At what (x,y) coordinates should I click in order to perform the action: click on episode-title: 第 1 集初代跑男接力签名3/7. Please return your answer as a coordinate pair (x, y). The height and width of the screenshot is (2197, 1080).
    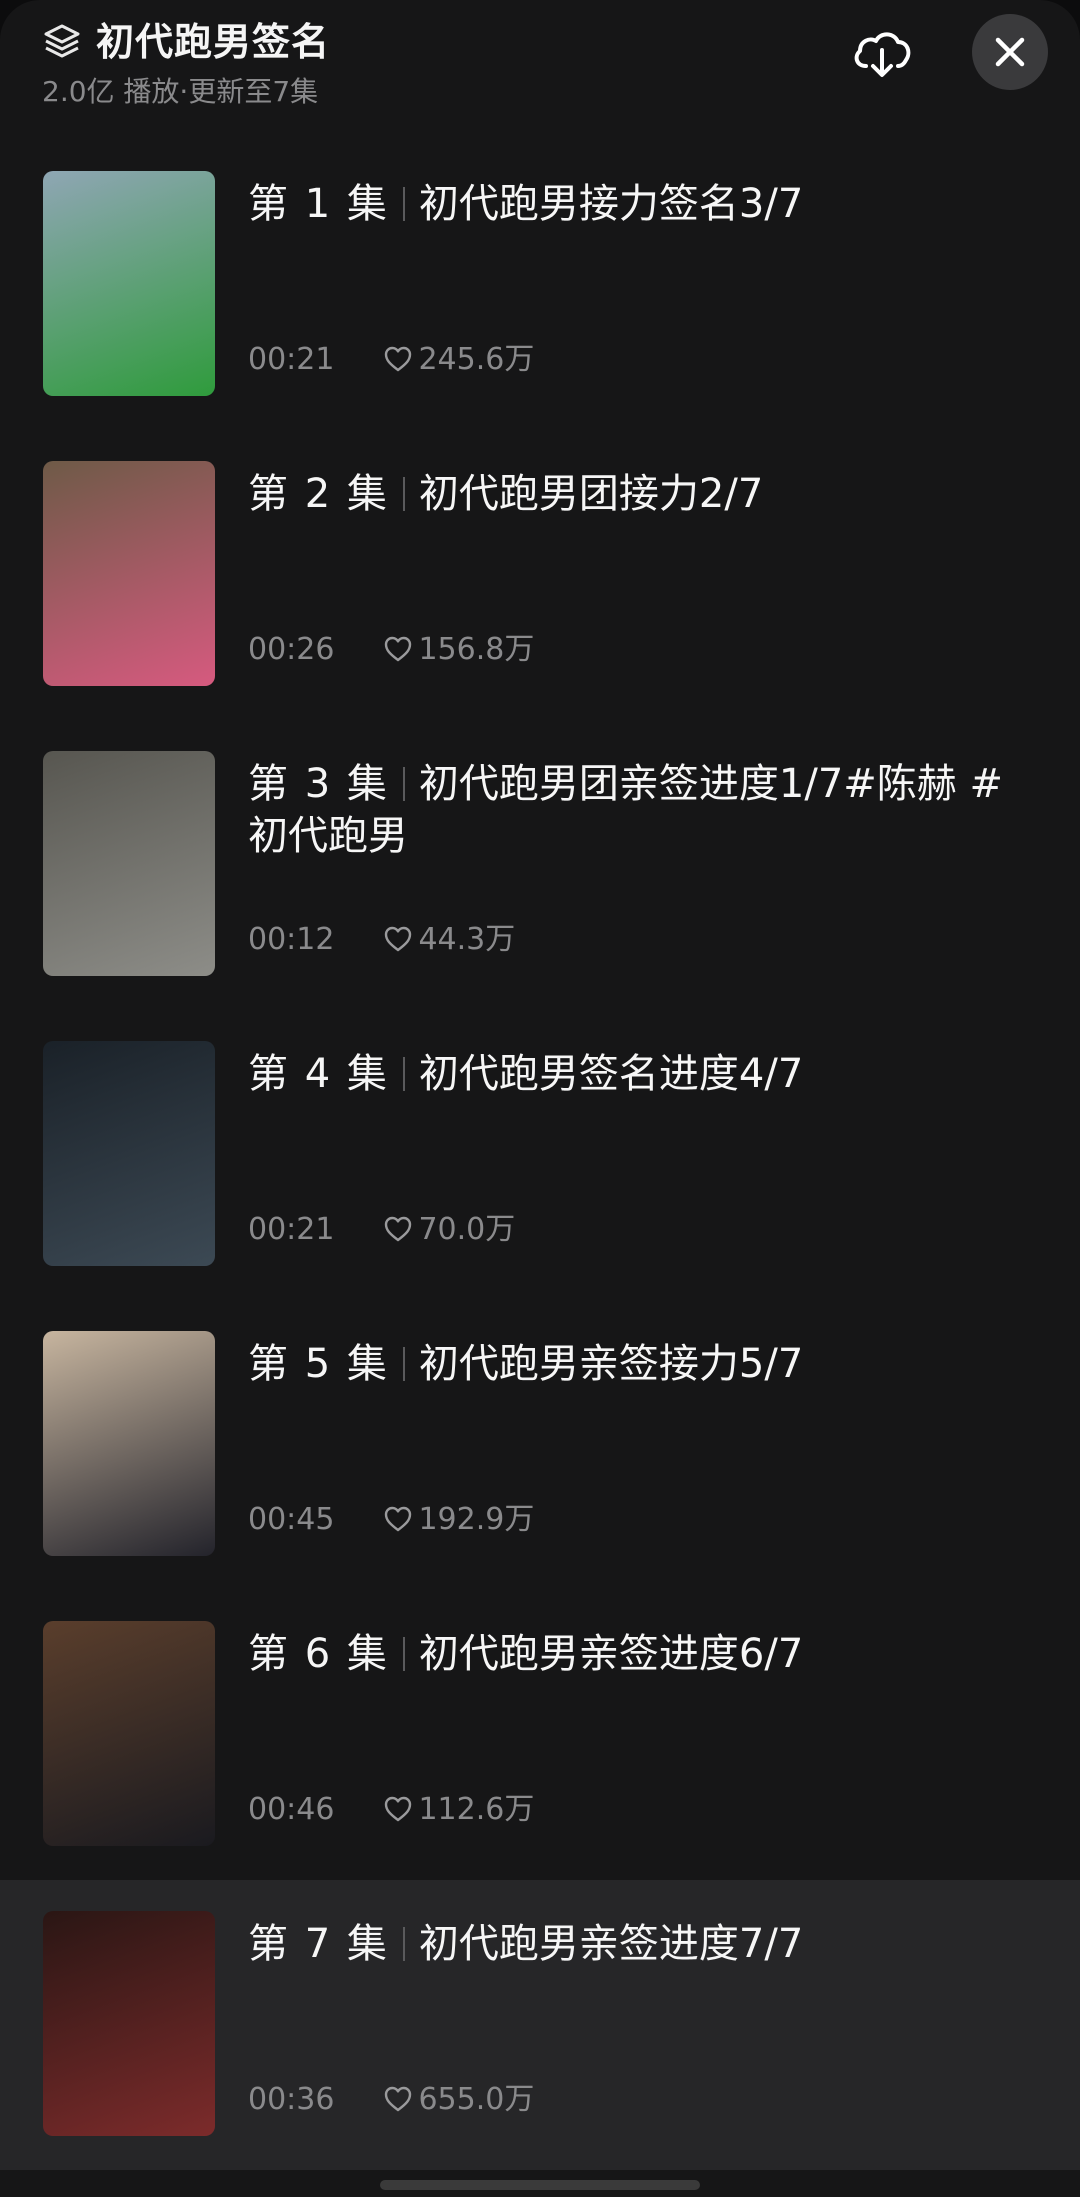
    Looking at the image, I should click on (643, 204).